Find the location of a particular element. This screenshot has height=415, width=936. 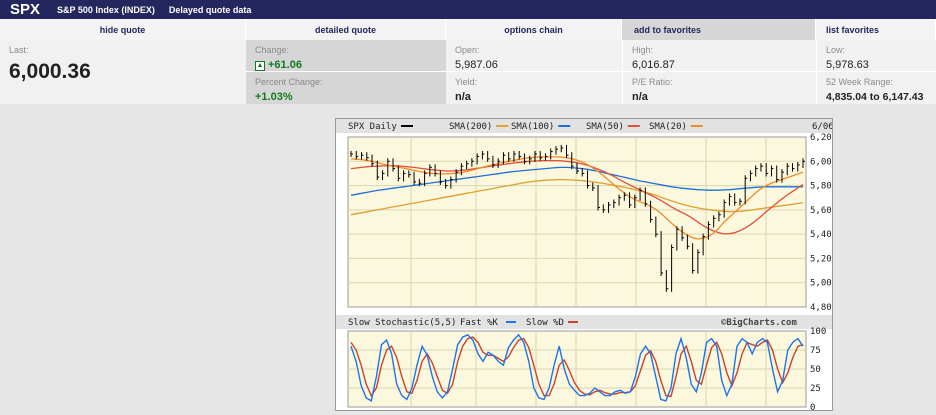

low-value: 5,978.63 is located at coordinates (847, 65).